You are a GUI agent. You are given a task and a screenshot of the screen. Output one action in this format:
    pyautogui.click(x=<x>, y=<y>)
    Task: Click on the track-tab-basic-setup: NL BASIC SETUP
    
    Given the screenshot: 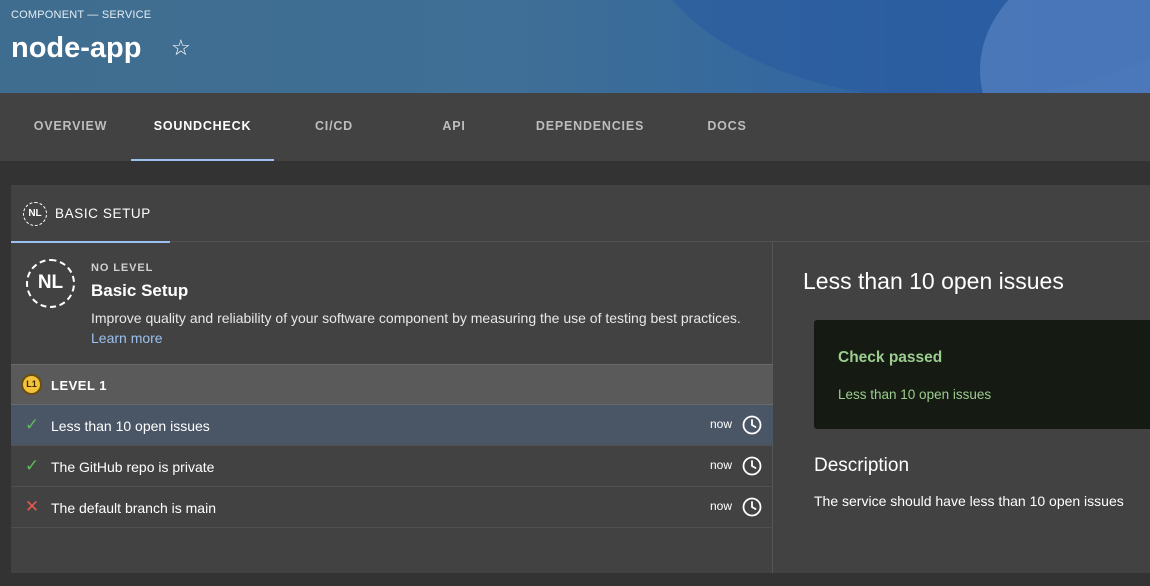 What is the action you would take?
    pyautogui.click(x=90, y=214)
    